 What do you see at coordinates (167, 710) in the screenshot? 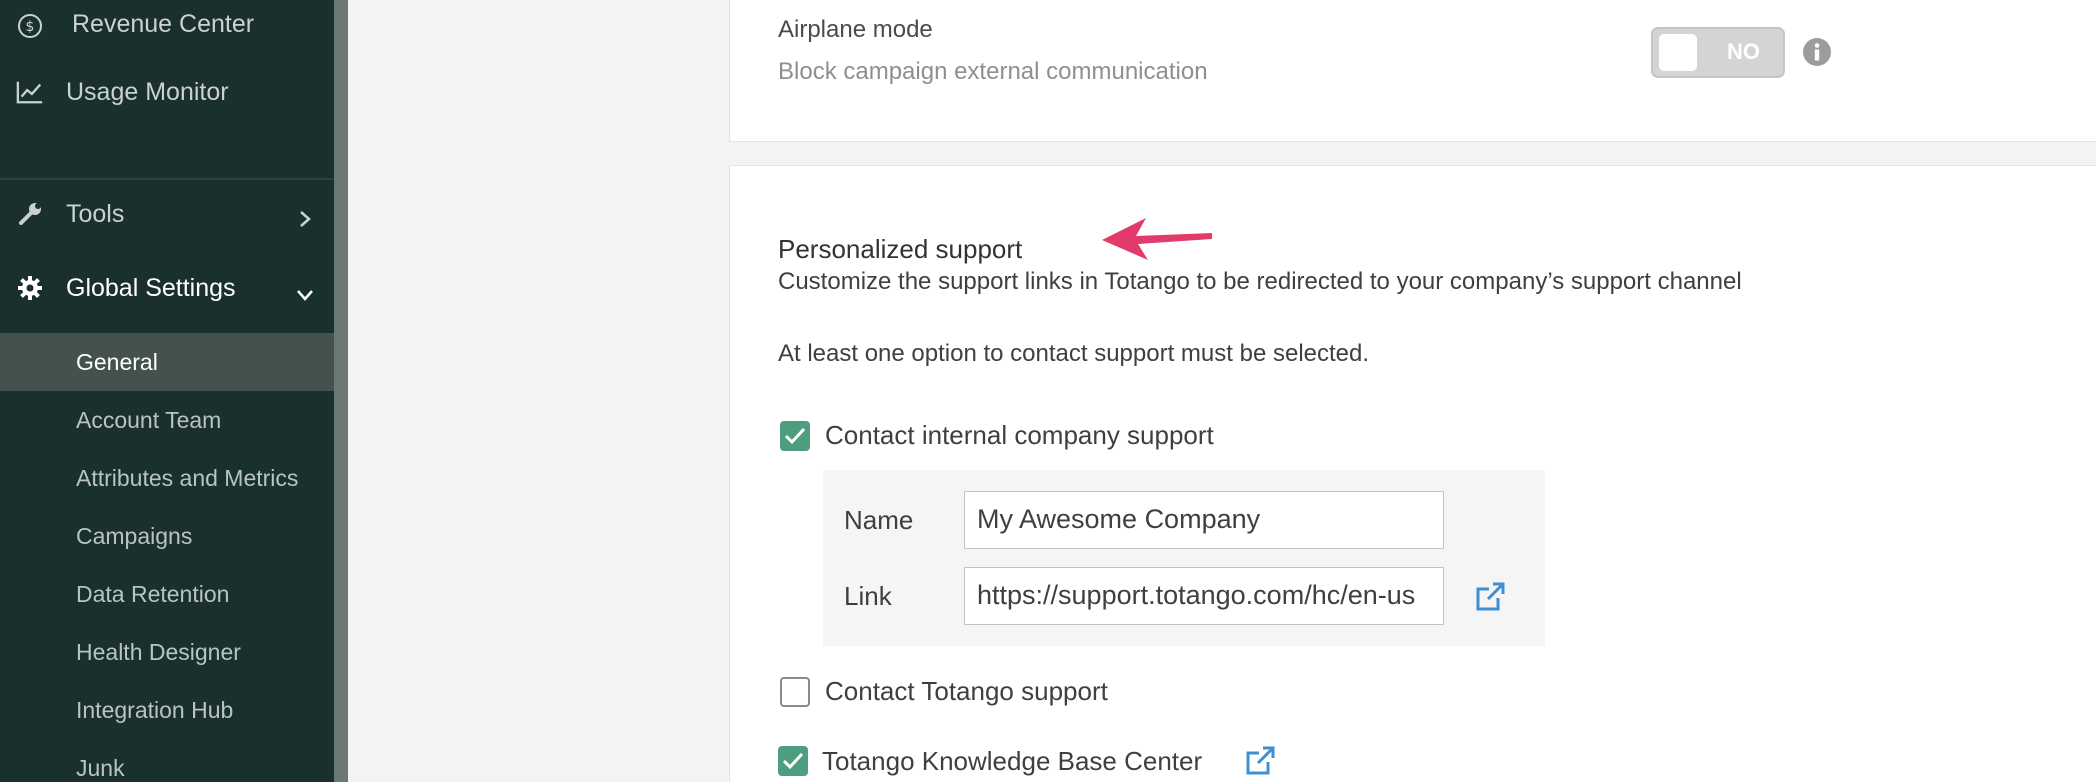
I see `sidebar-subitem-integration-hub: Integration Hub` at bounding box center [167, 710].